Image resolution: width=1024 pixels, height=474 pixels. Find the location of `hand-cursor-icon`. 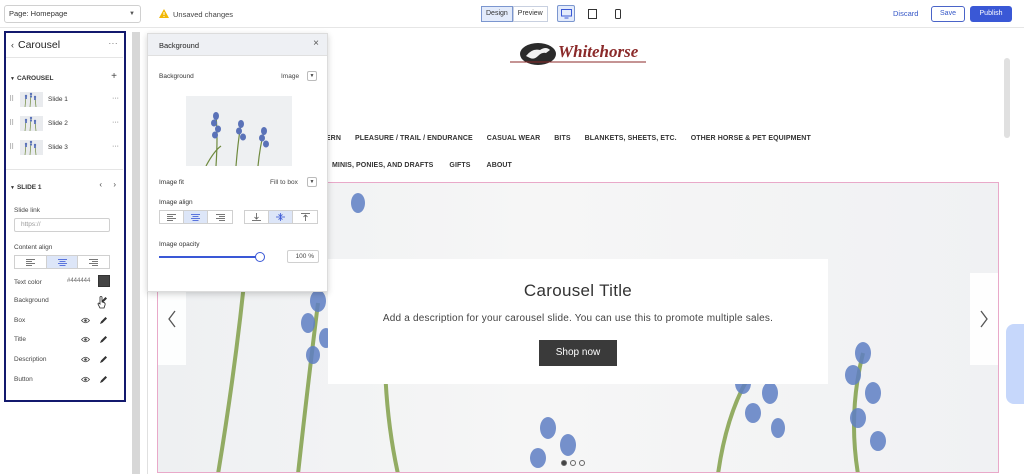

hand-cursor-icon is located at coordinates (101, 302).